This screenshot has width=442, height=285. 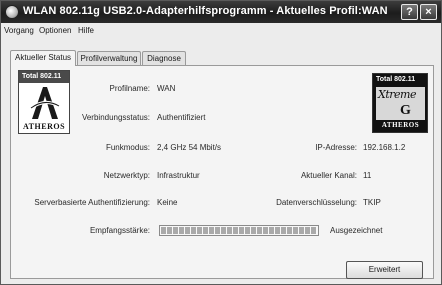 I want to click on logo-right-box: Xtreme G, so click(x=400, y=103).